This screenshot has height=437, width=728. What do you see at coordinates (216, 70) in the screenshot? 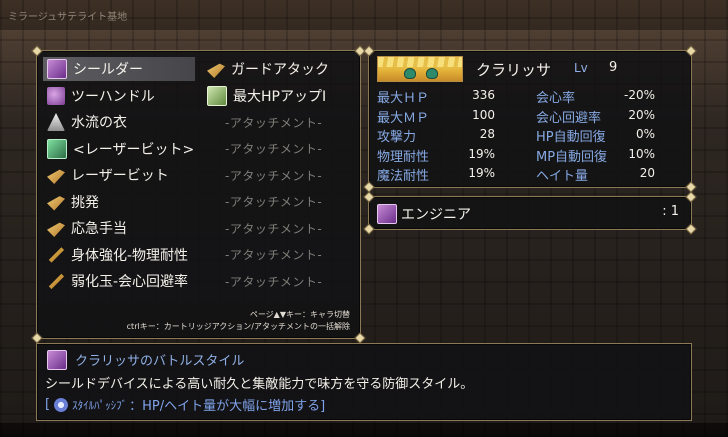
I see `tool-icon` at bounding box center [216, 70].